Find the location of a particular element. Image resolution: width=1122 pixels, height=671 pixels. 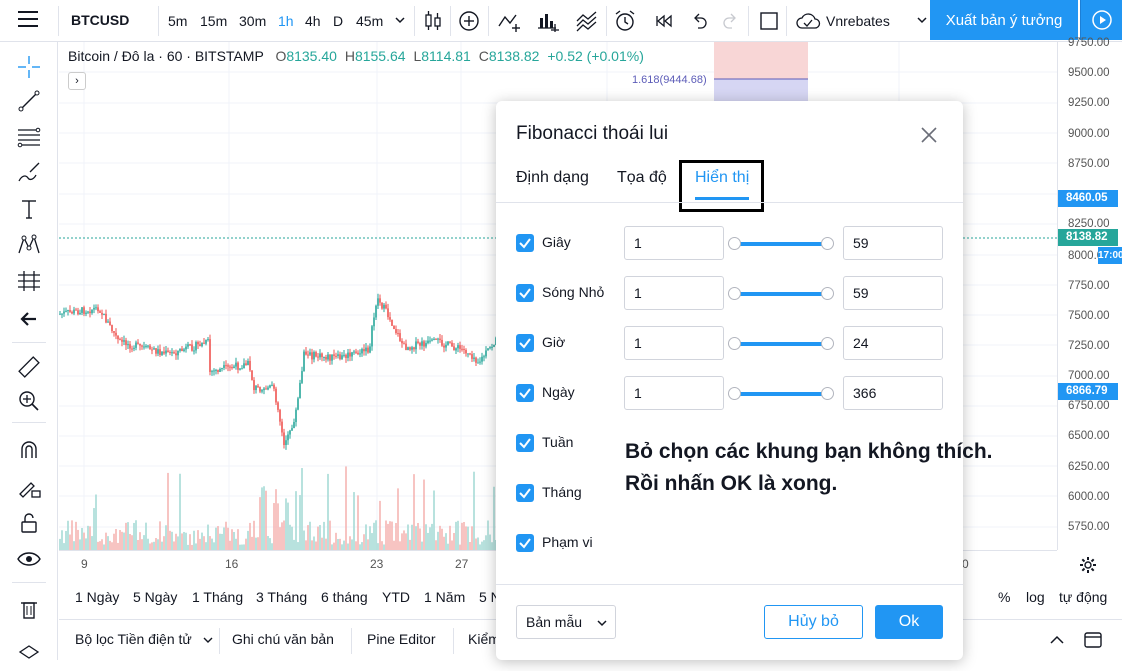

days-to-input: 366 is located at coordinates (893, 393).